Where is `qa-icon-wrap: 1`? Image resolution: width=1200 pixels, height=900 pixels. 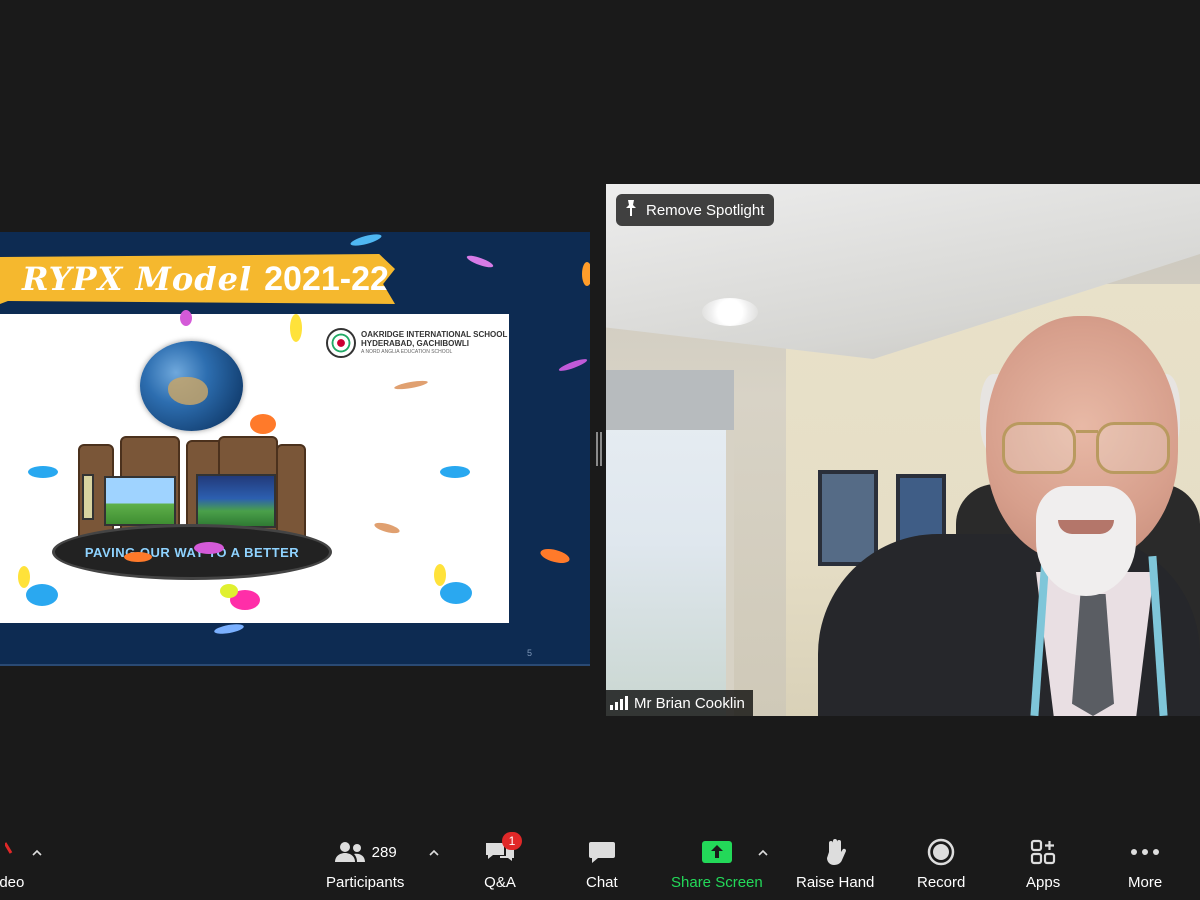 qa-icon-wrap: 1 is located at coordinates (503, 849).